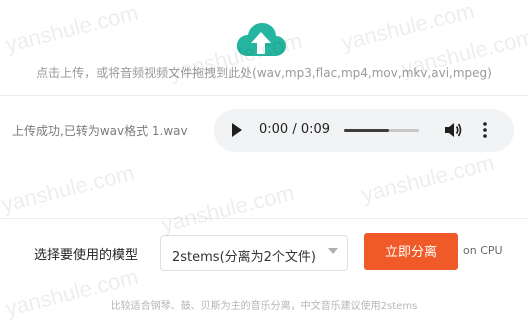 Image resolution: width=528 pixels, height=322 pixels. Describe the element at coordinates (237, 130) in the screenshot. I see `play-icon` at that location.